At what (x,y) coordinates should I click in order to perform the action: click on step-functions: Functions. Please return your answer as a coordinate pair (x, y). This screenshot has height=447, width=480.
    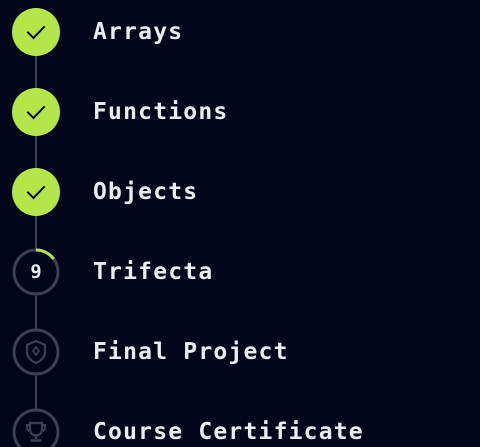
    Looking at the image, I should click on (242, 112).